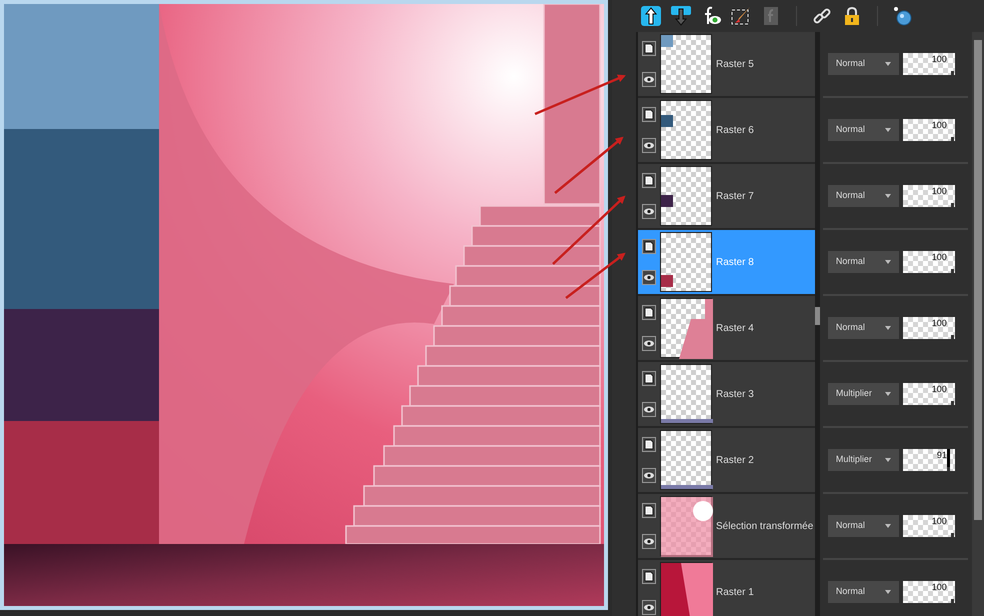  I want to click on opacity-field: 91, so click(928, 460).